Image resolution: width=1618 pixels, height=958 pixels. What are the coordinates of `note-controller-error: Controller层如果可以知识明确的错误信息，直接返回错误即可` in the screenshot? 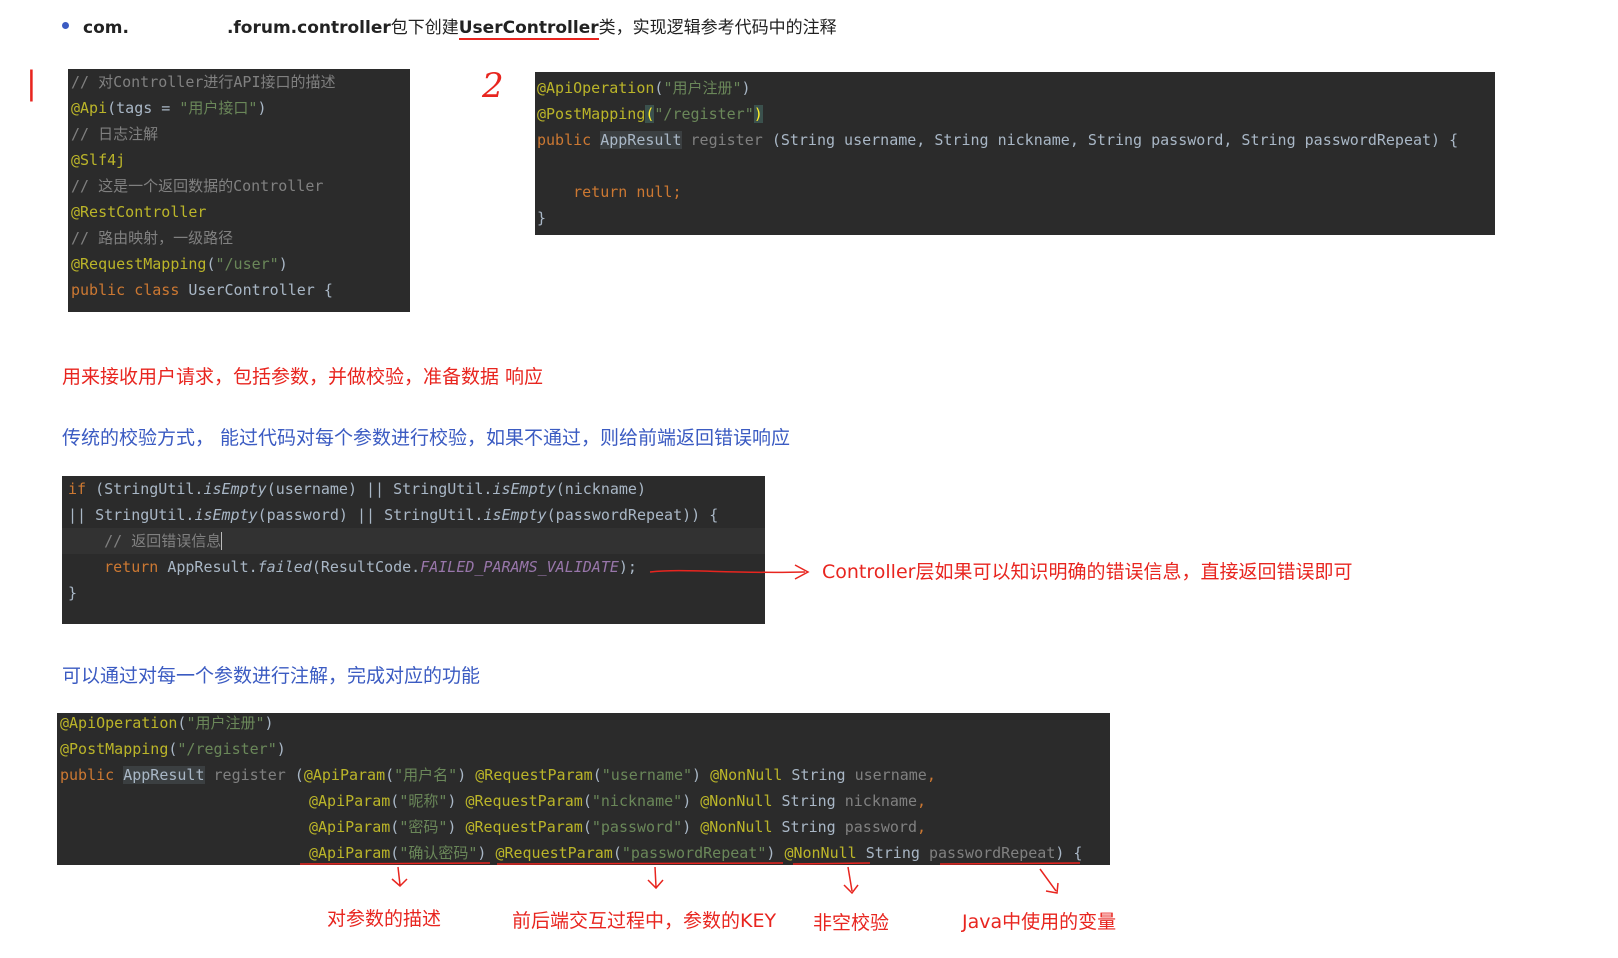 It's located at (1087, 572).